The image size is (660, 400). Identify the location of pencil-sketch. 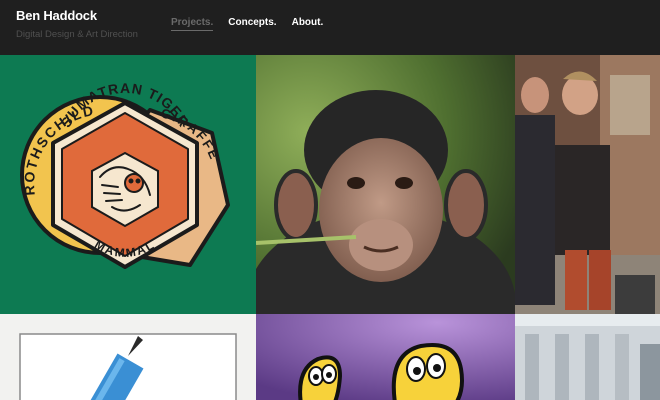
(128, 357).